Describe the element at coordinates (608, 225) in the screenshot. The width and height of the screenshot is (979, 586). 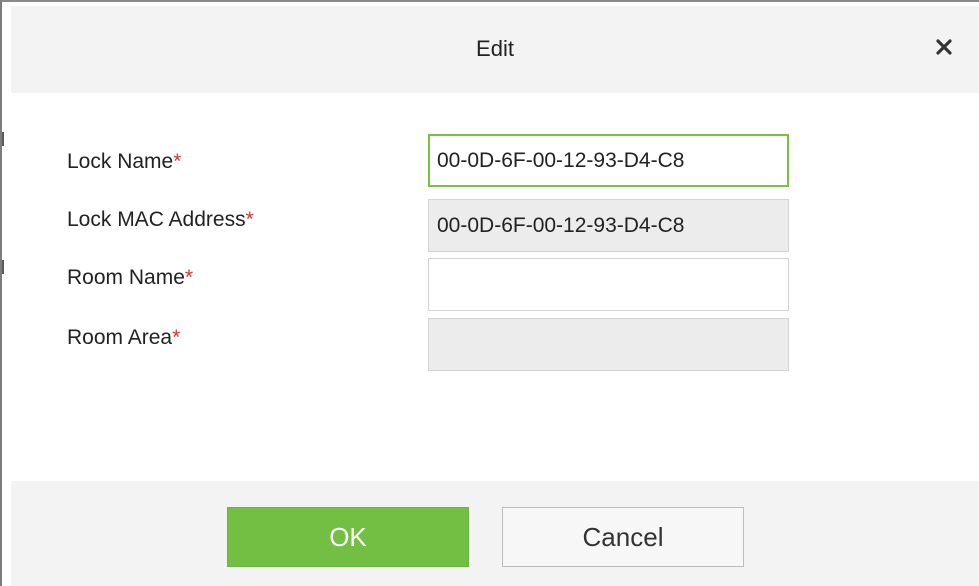
I see `lock-mac-input: 00-0D-6F-00-12-93-D4-C8` at that location.